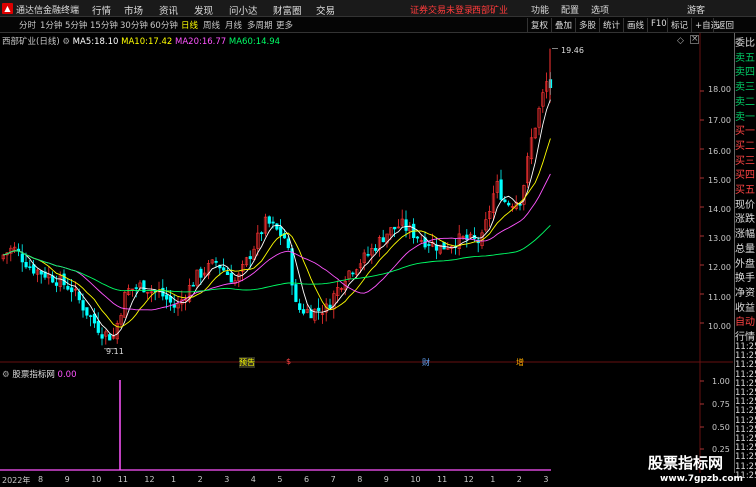  Describe the element at coordinates (745, 73) in the screenshot. I see `sidebar-item: 卖四` at that location.